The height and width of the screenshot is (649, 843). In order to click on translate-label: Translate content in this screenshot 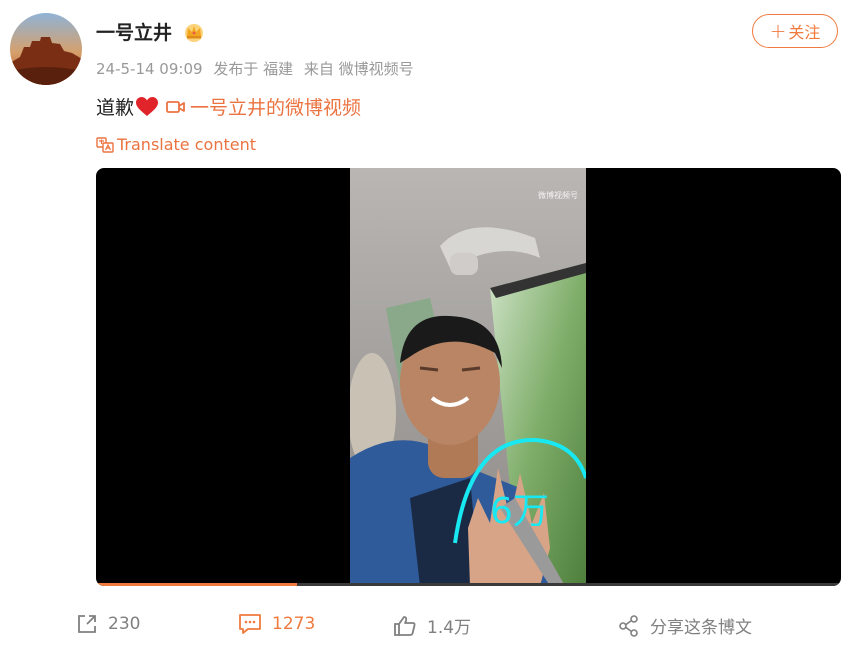, I will do `click(186, 144)`.